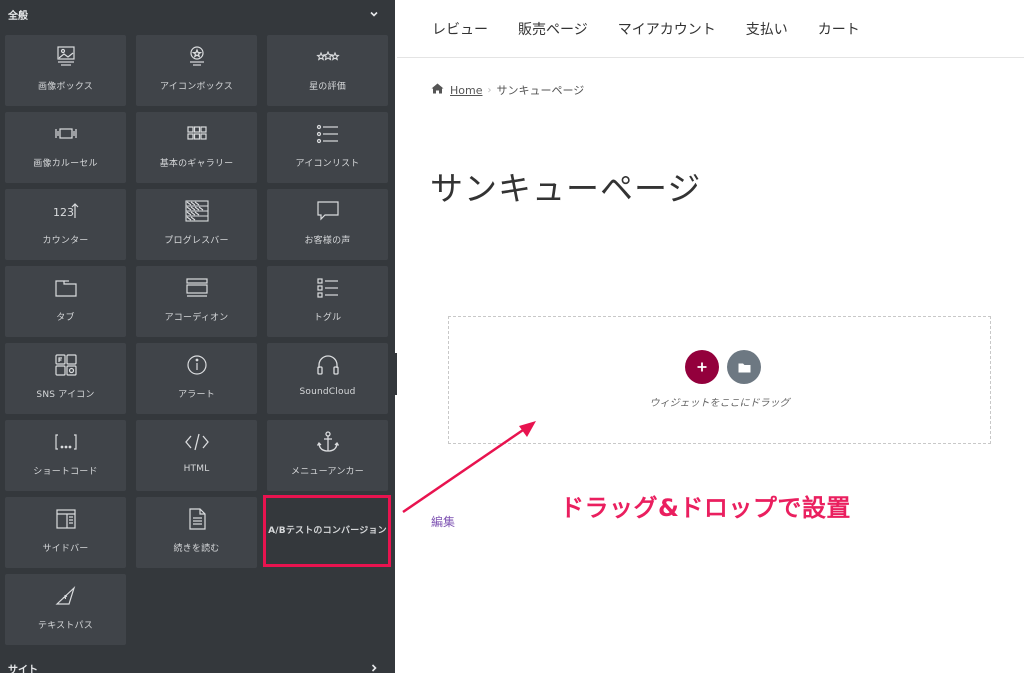 The image size is (1024, 673). What do you see at coordinates (66, 57) in the screenshot?
I see `image-box-icon` at bounding box center [66, 57].